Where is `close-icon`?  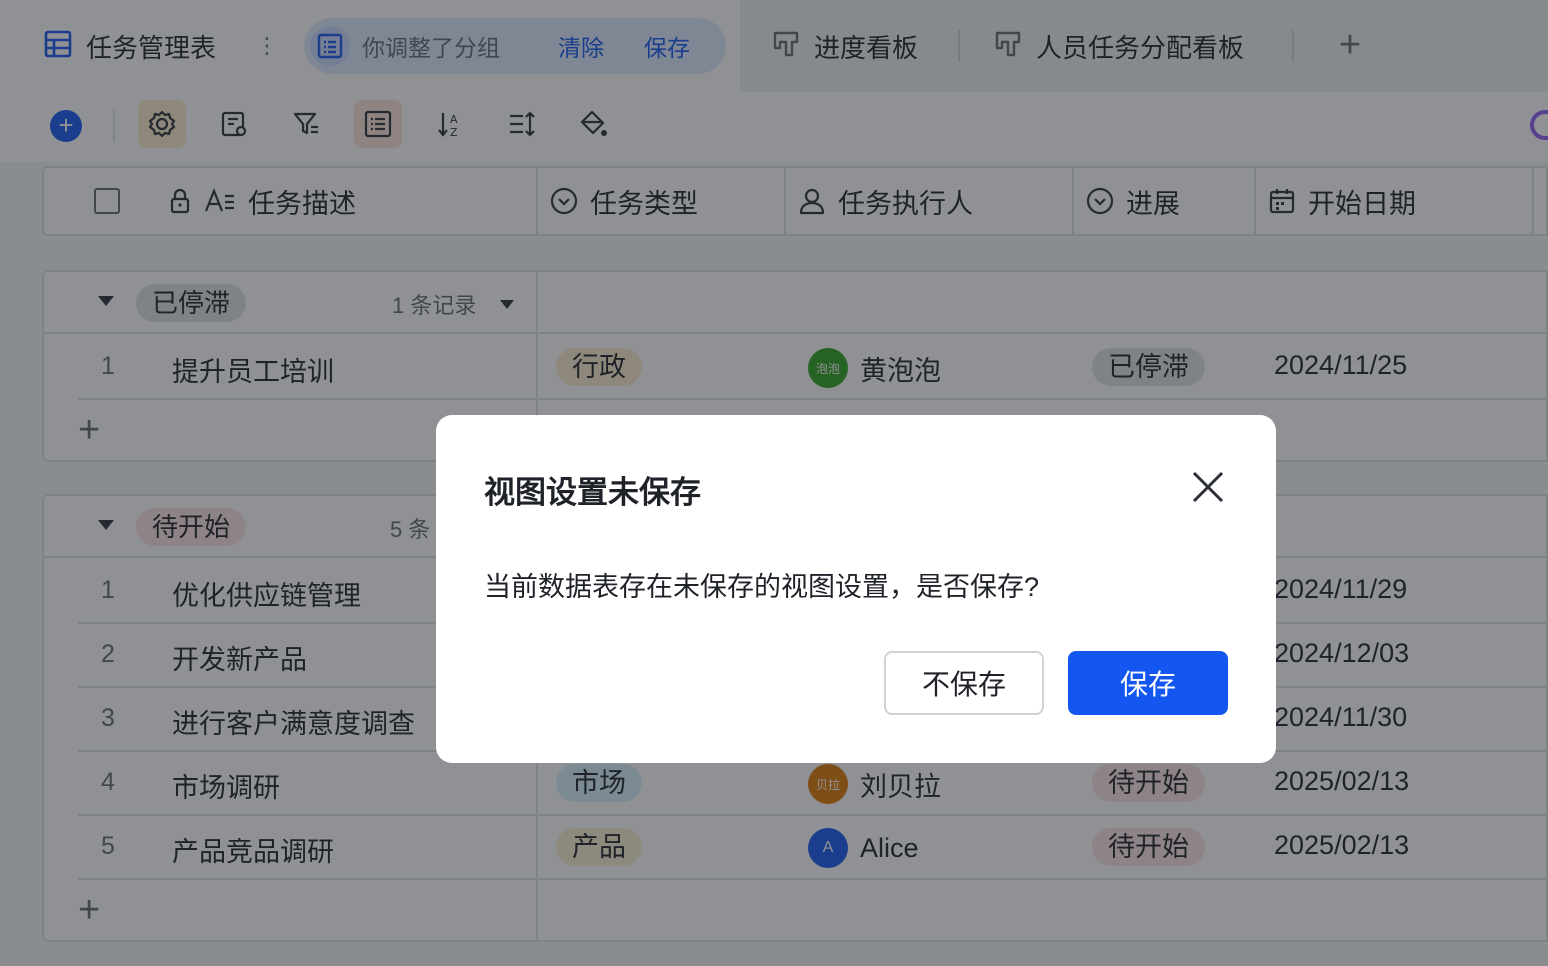
close-icon is located at coordinates (1208, 487).